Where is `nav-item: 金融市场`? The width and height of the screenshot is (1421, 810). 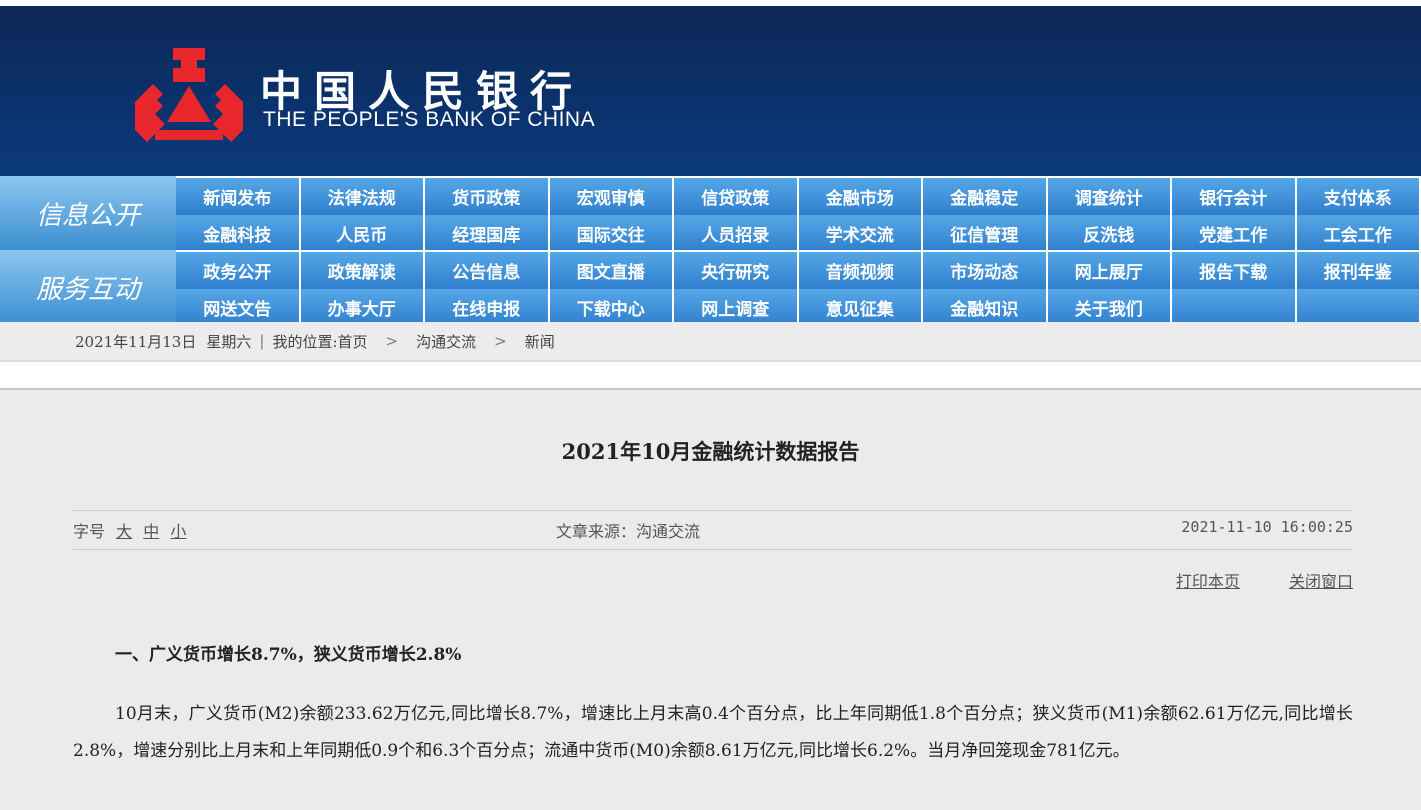 nav-item: 金融市场 is located at coordinates (860, 196).